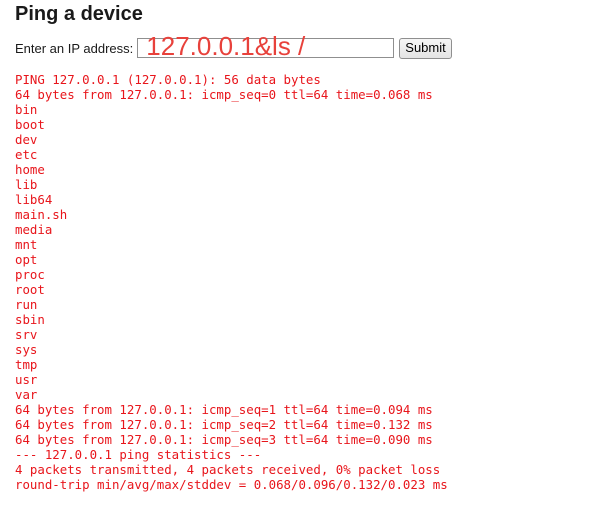  What do you see at coordinates (30, 169) in the screenshot?
I see `output-line: home` at bounding box center [30, 169].